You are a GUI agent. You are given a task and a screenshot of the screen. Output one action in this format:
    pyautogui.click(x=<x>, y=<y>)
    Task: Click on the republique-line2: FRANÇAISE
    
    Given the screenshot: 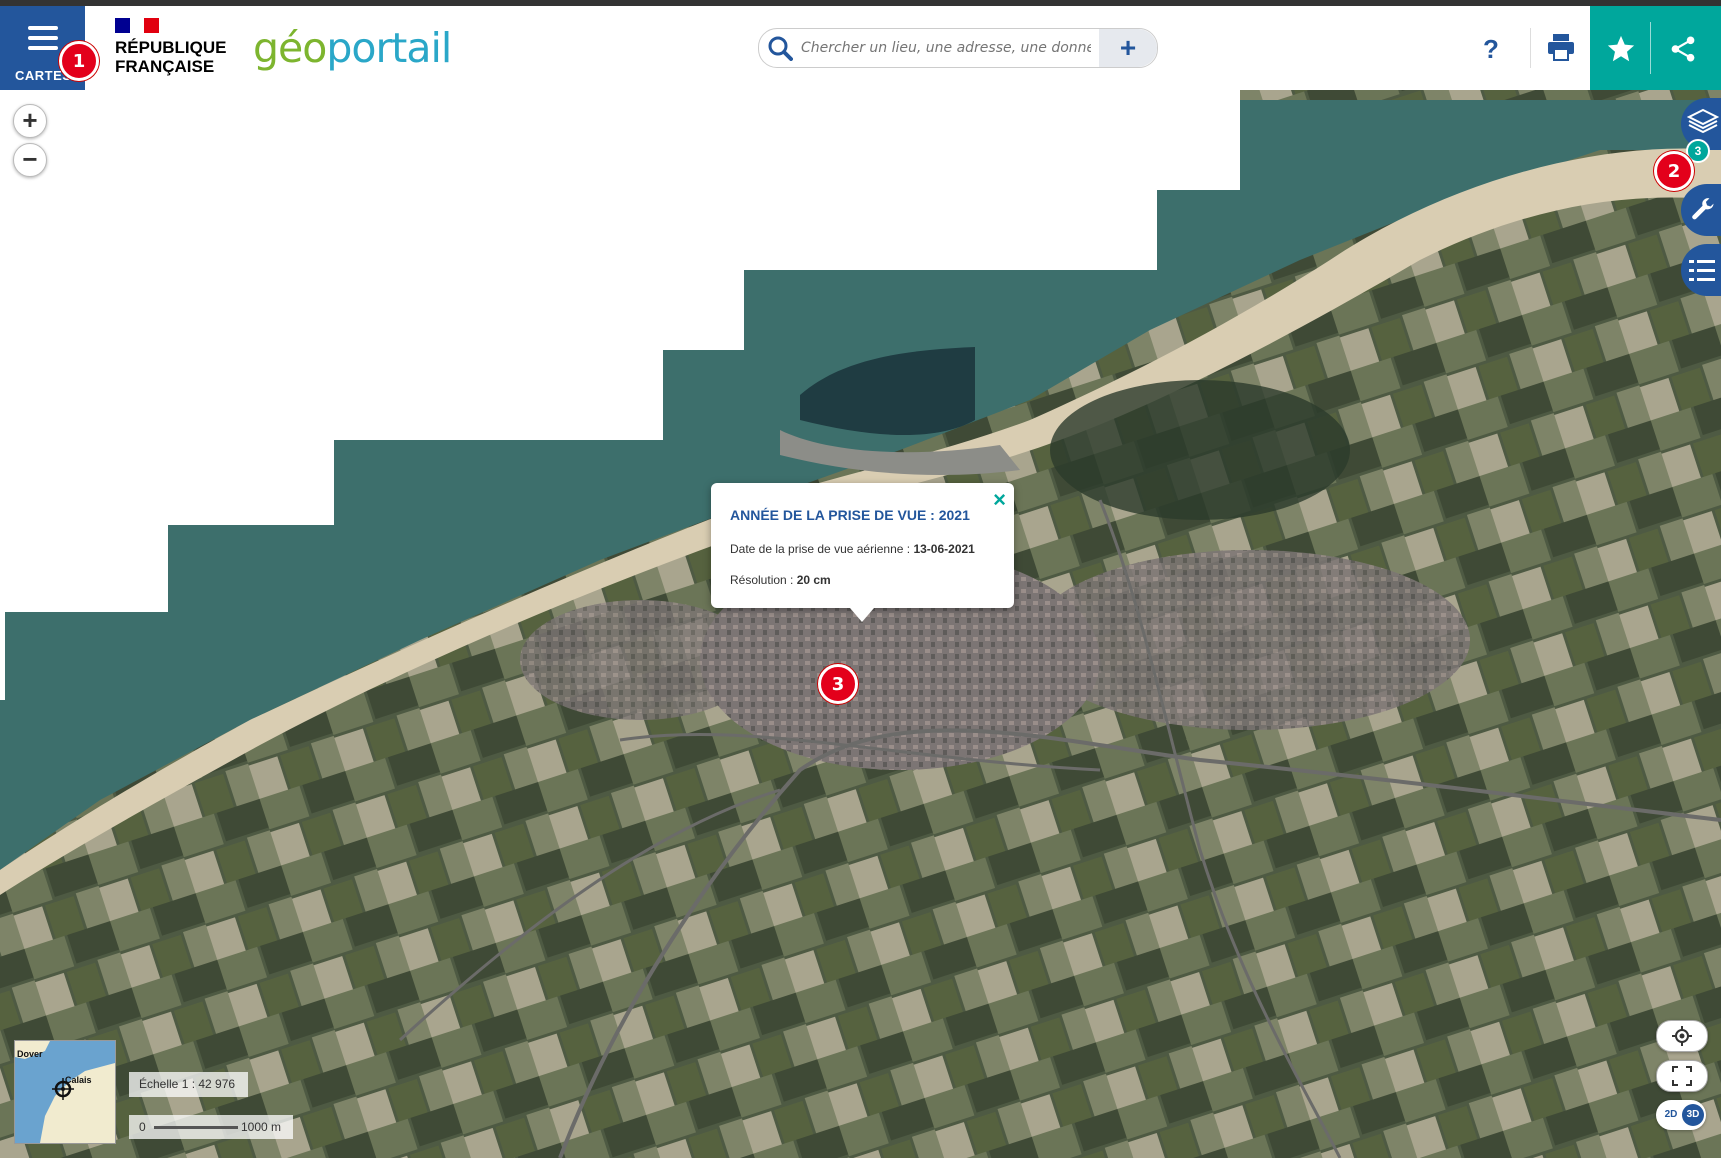 What is the action you would take?
    pyautogui.click(x=165, y=66)
    